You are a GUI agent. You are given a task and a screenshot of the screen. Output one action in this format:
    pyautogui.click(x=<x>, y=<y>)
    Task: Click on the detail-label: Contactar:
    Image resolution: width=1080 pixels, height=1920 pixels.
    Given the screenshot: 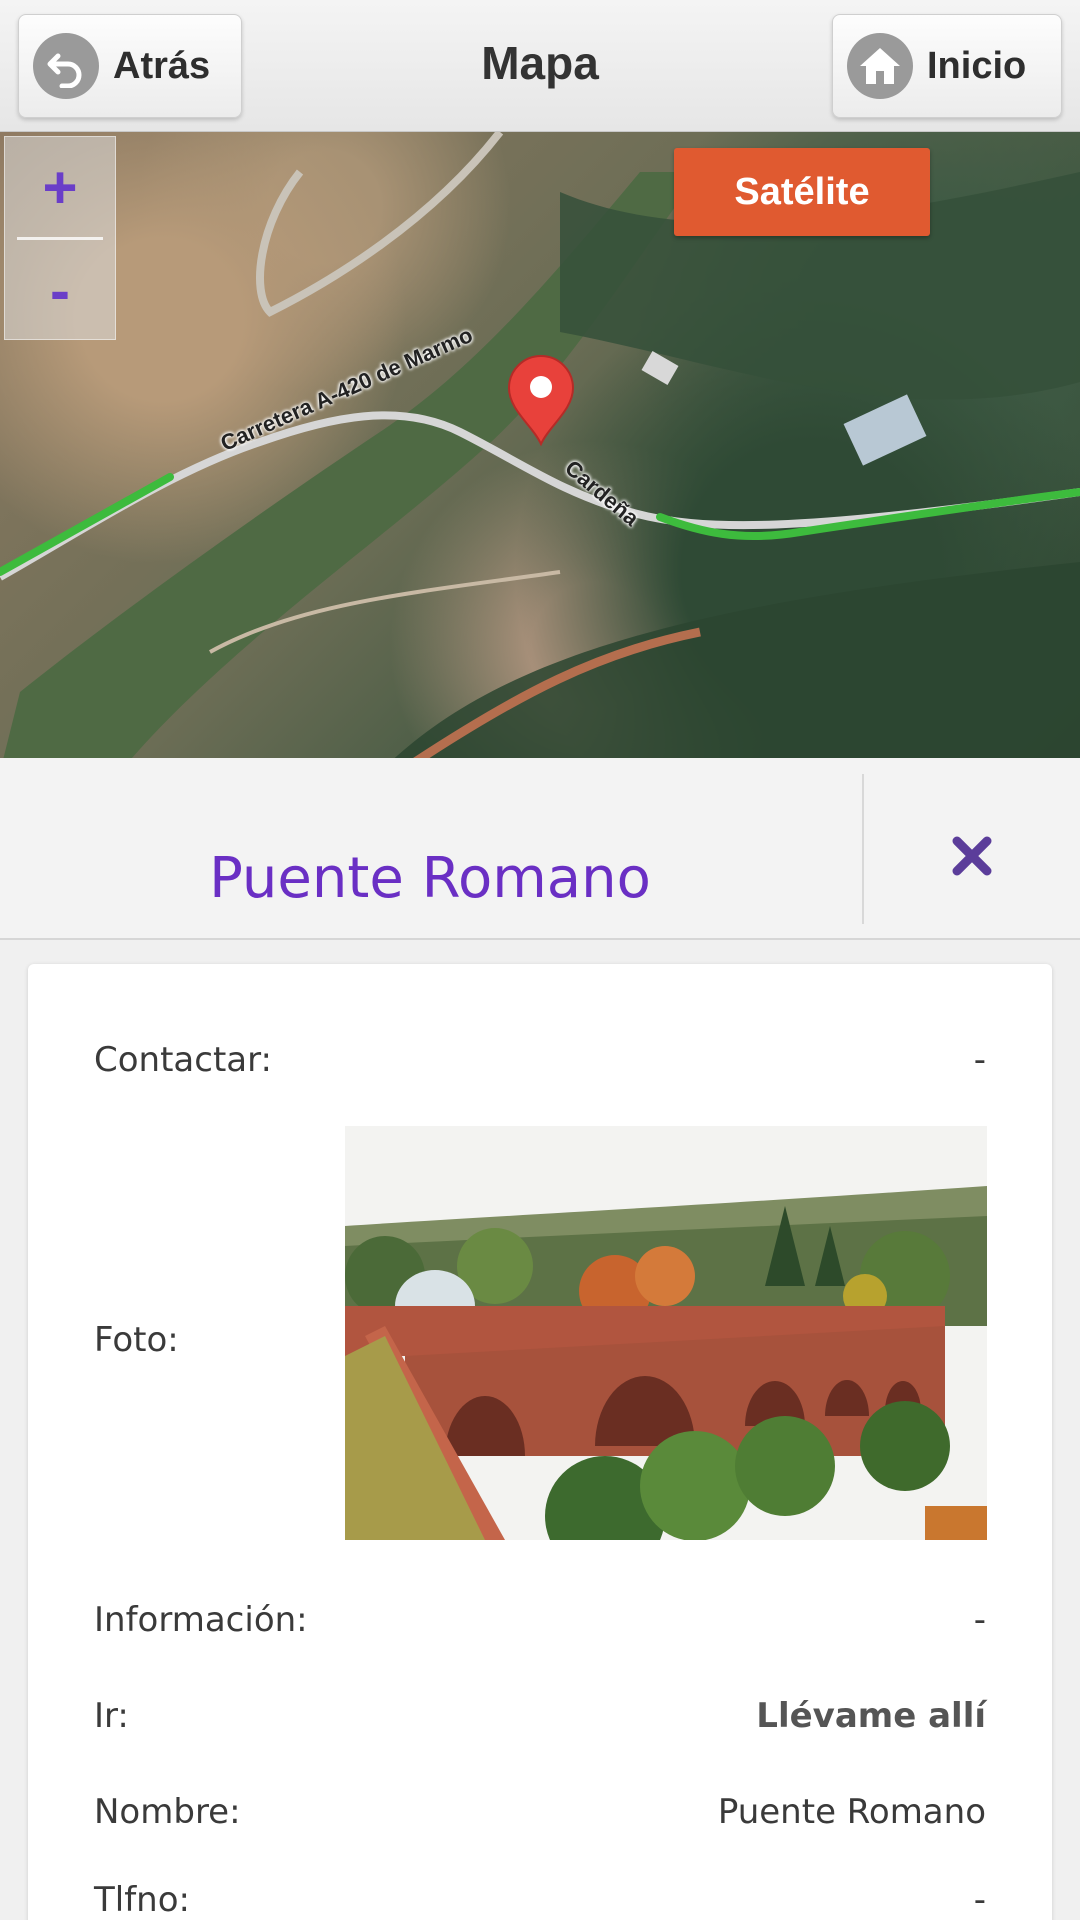 What is the action you would take?
    pyautogui.click(x=183, y=1060)
    